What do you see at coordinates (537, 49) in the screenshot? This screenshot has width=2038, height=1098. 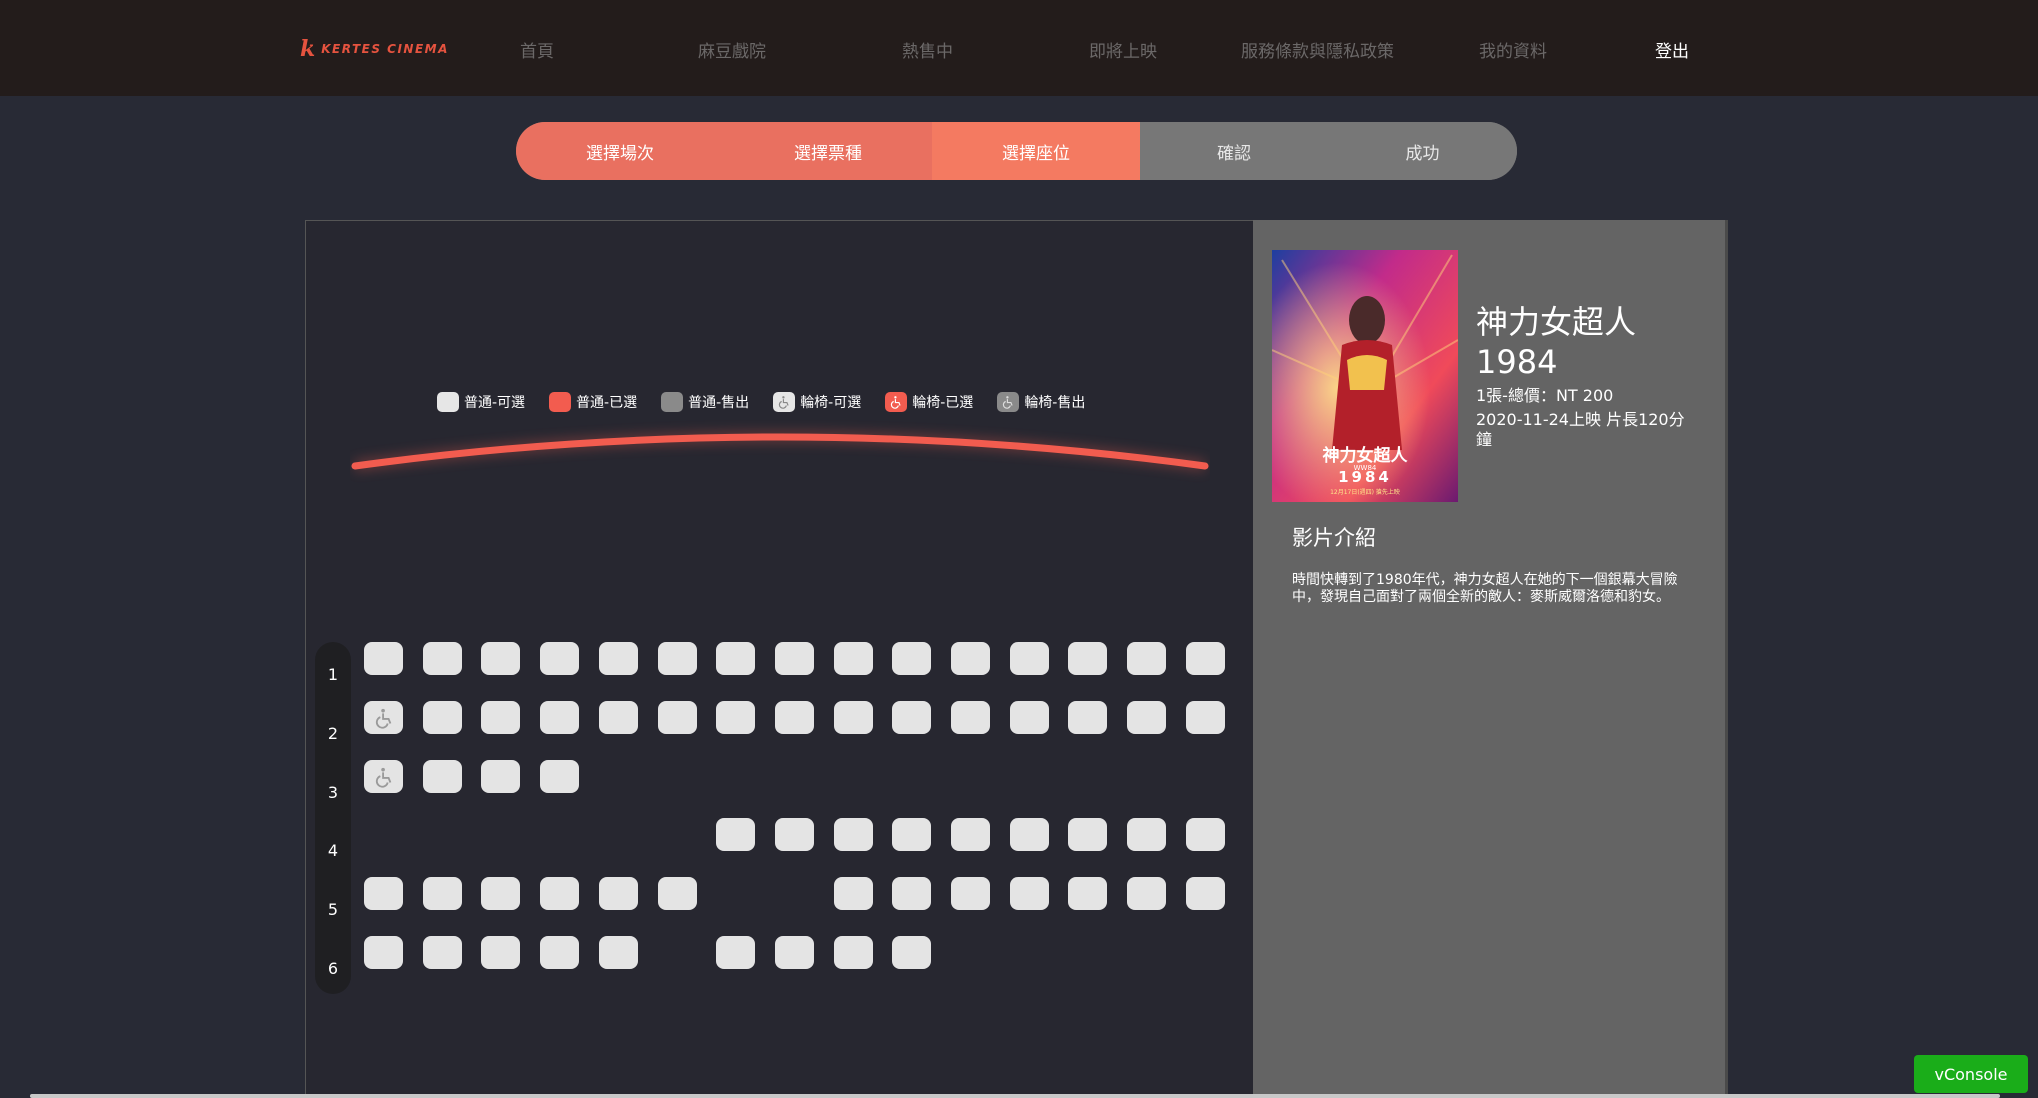 I see `nav-home: 首頁` at bounding box center [537, 49].